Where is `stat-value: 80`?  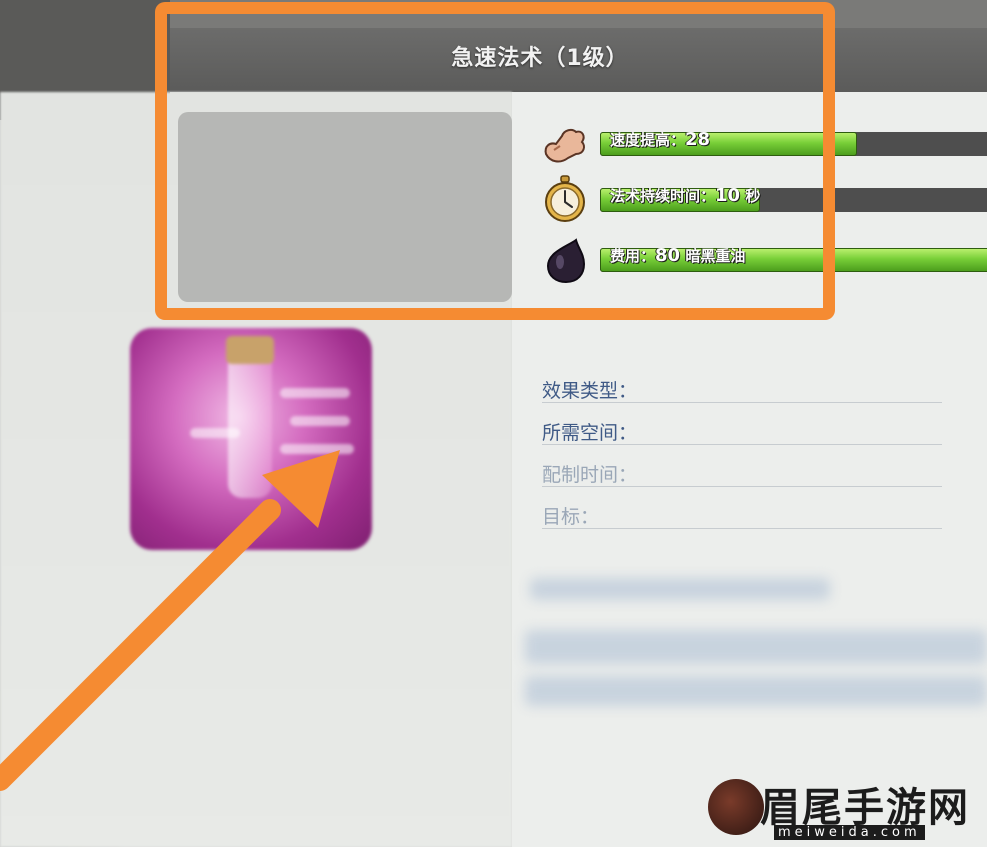
stat-value: 80 is located at coordinates (668, 255).